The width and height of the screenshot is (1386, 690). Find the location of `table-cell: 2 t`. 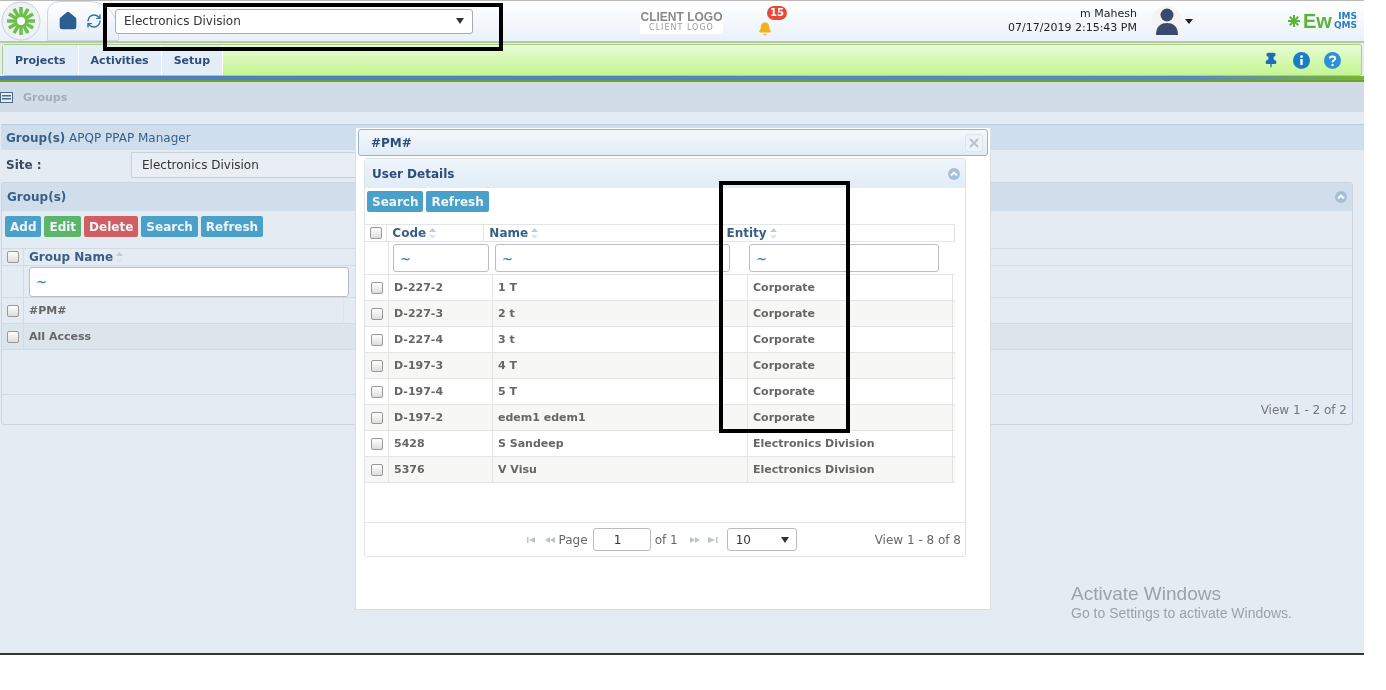

table-cell: 2 t is located at coordinates (620, 313).